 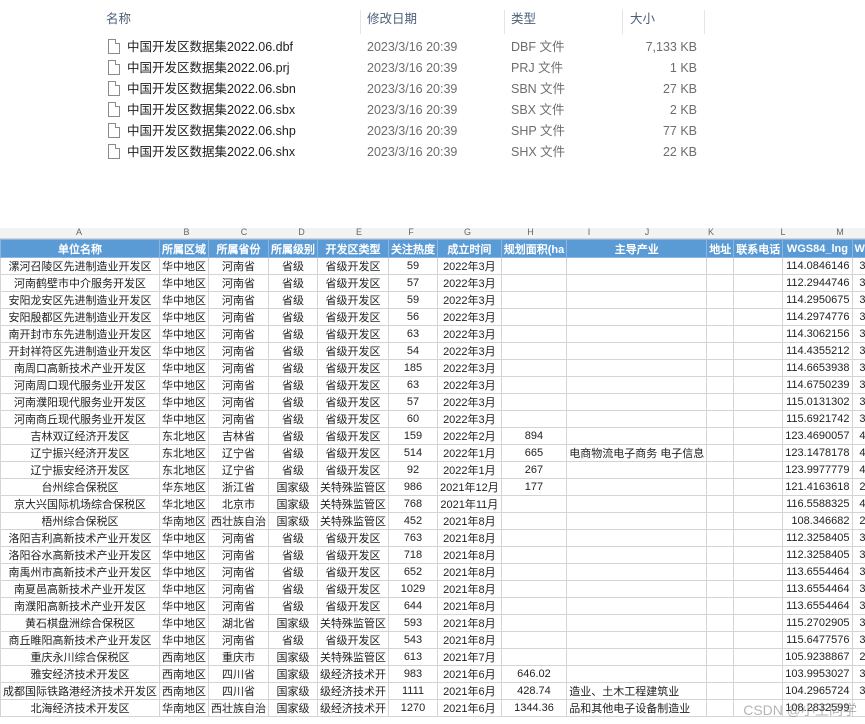 I want to click on table-cell: 114.6750239, so click(x=817, y=385).